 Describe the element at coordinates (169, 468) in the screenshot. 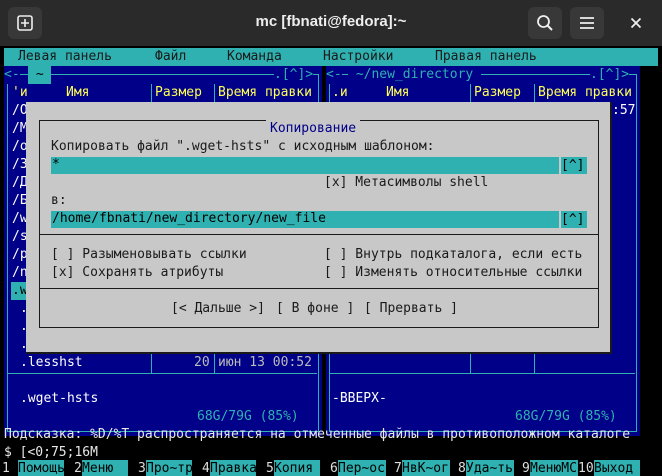

I see `fkey-view: Про~тр` at that location.